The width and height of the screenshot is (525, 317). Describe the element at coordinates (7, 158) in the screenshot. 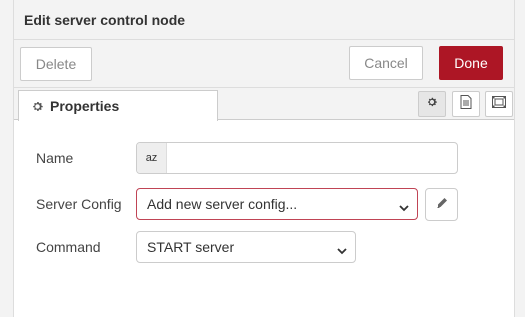

I see `background-workspace-left` at that location.